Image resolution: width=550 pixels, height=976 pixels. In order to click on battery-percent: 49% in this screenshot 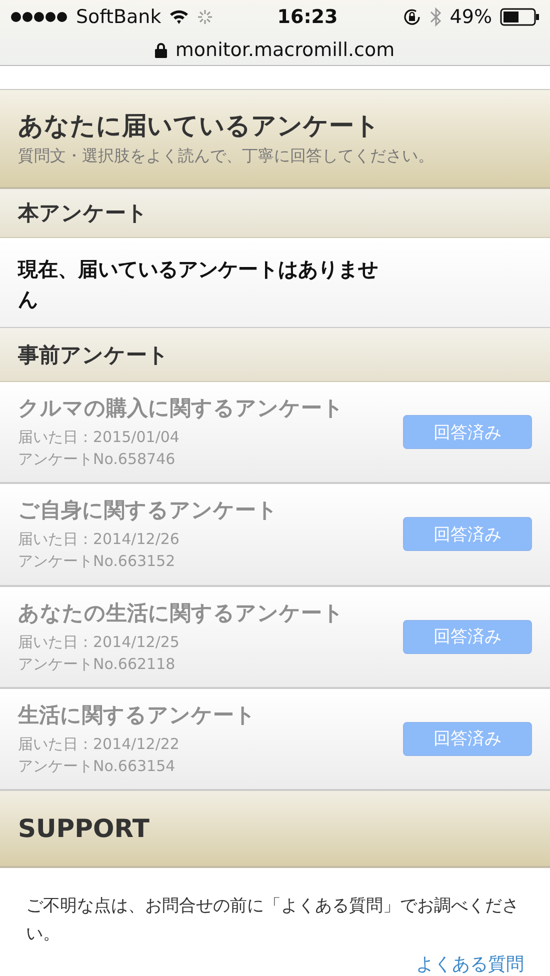, I will do `click(471, 17)`.